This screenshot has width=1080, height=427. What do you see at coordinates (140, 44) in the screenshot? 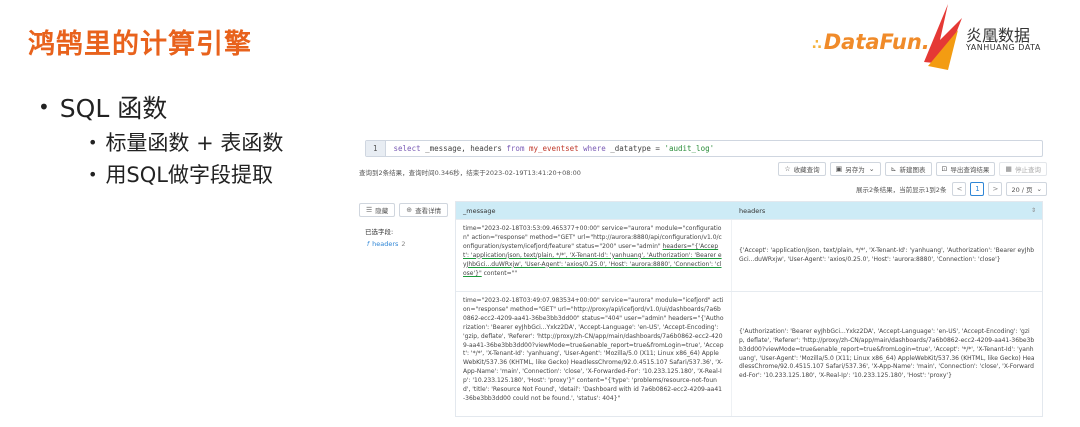
I see `slide-title: 鸿鹄里的计算引擎` at bounding box center [140, 44].